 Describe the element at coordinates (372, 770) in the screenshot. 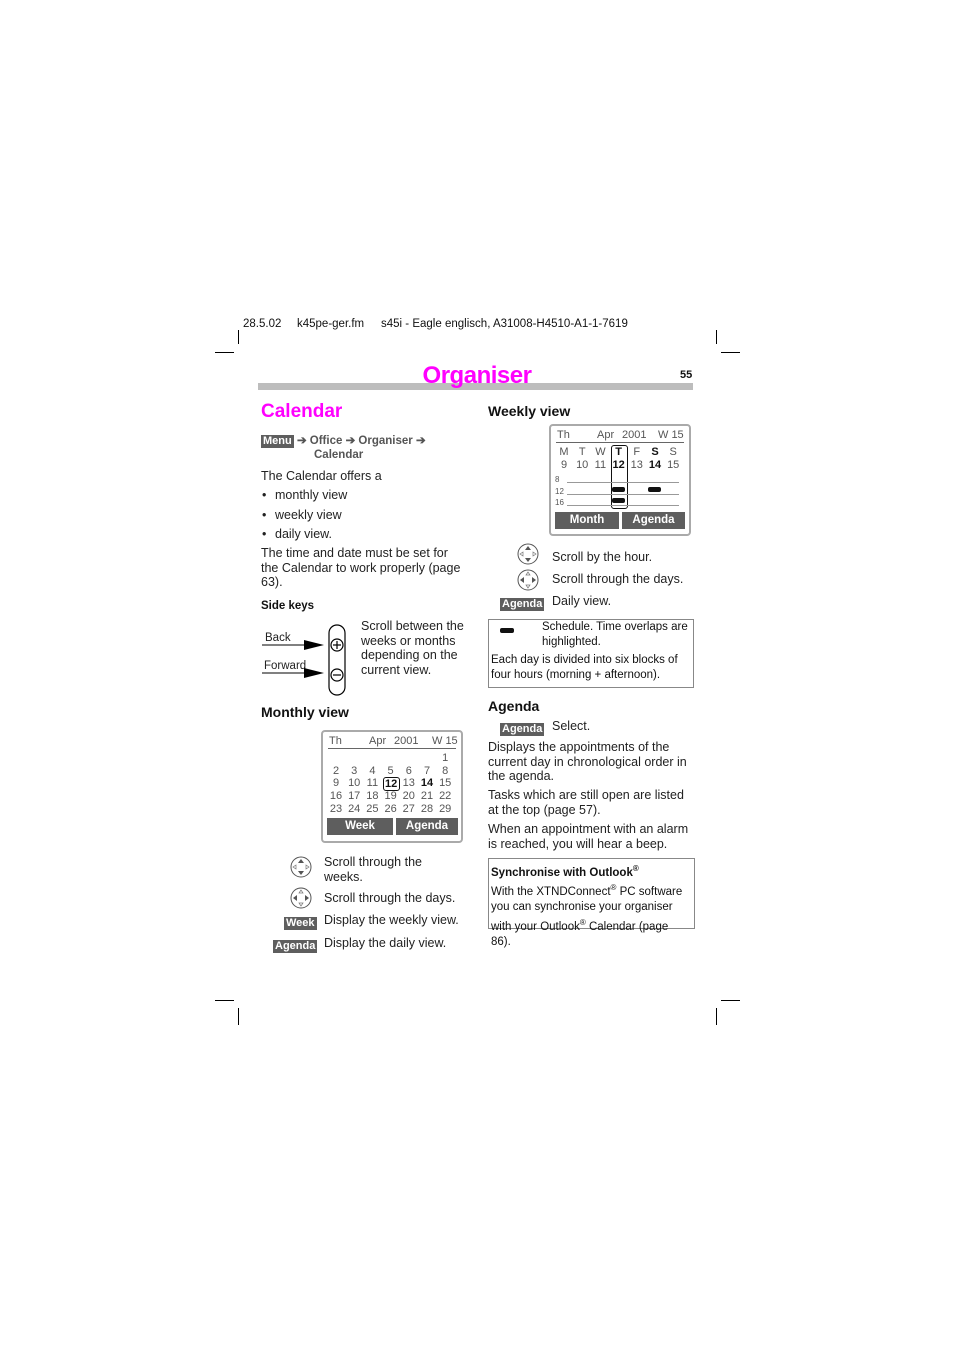

I see `calendar-day: 4` at that location.